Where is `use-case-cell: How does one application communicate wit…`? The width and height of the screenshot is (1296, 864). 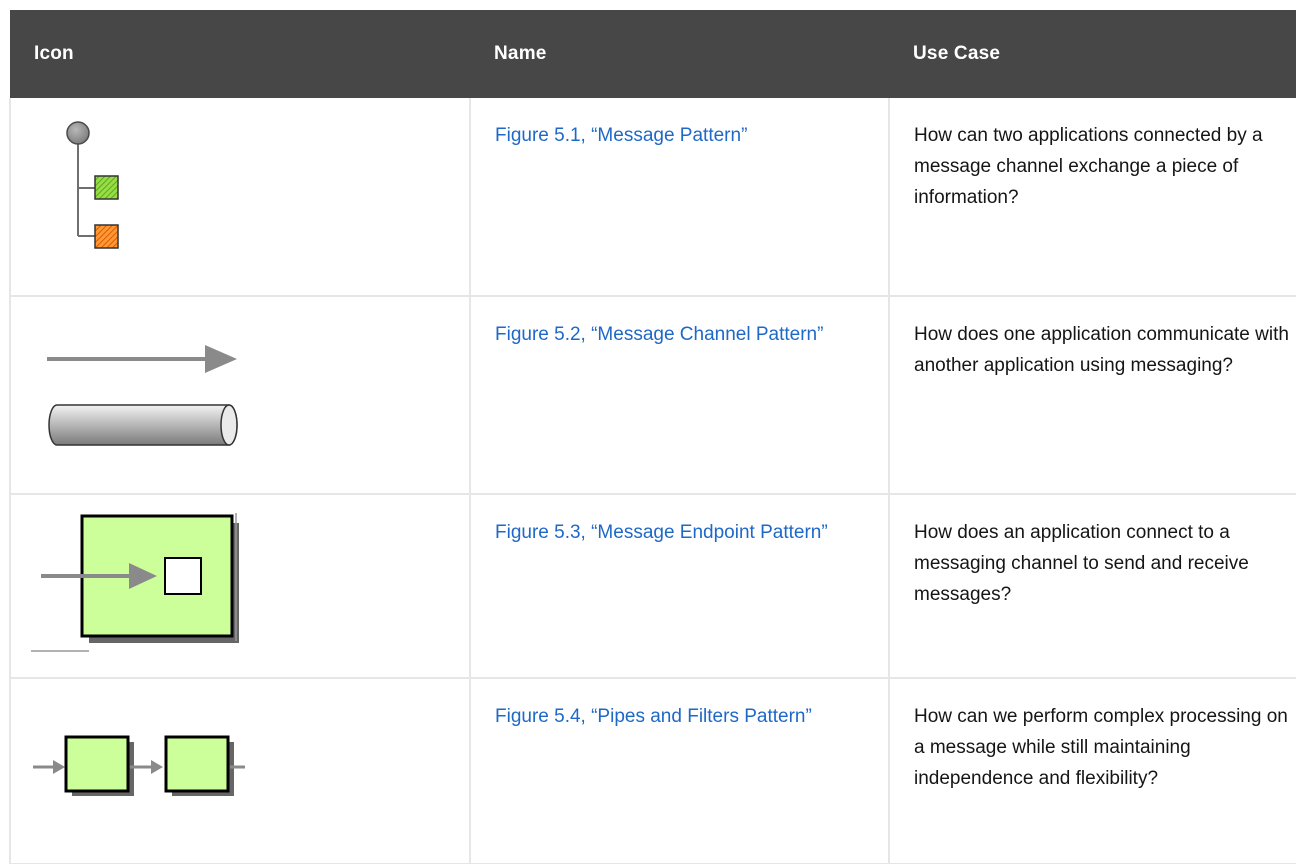 use-case-cell: How does one application communicate wit… is located at coordinates (1092, 395).